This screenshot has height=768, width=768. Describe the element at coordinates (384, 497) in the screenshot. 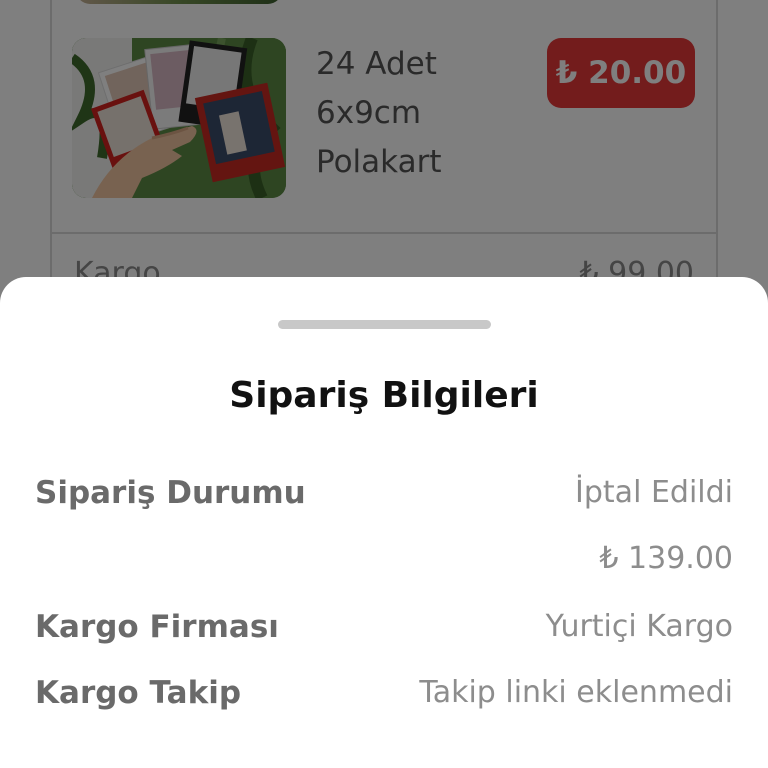

I see `order-status-row: Sipariş Durumu İptal Edildi` at that location.